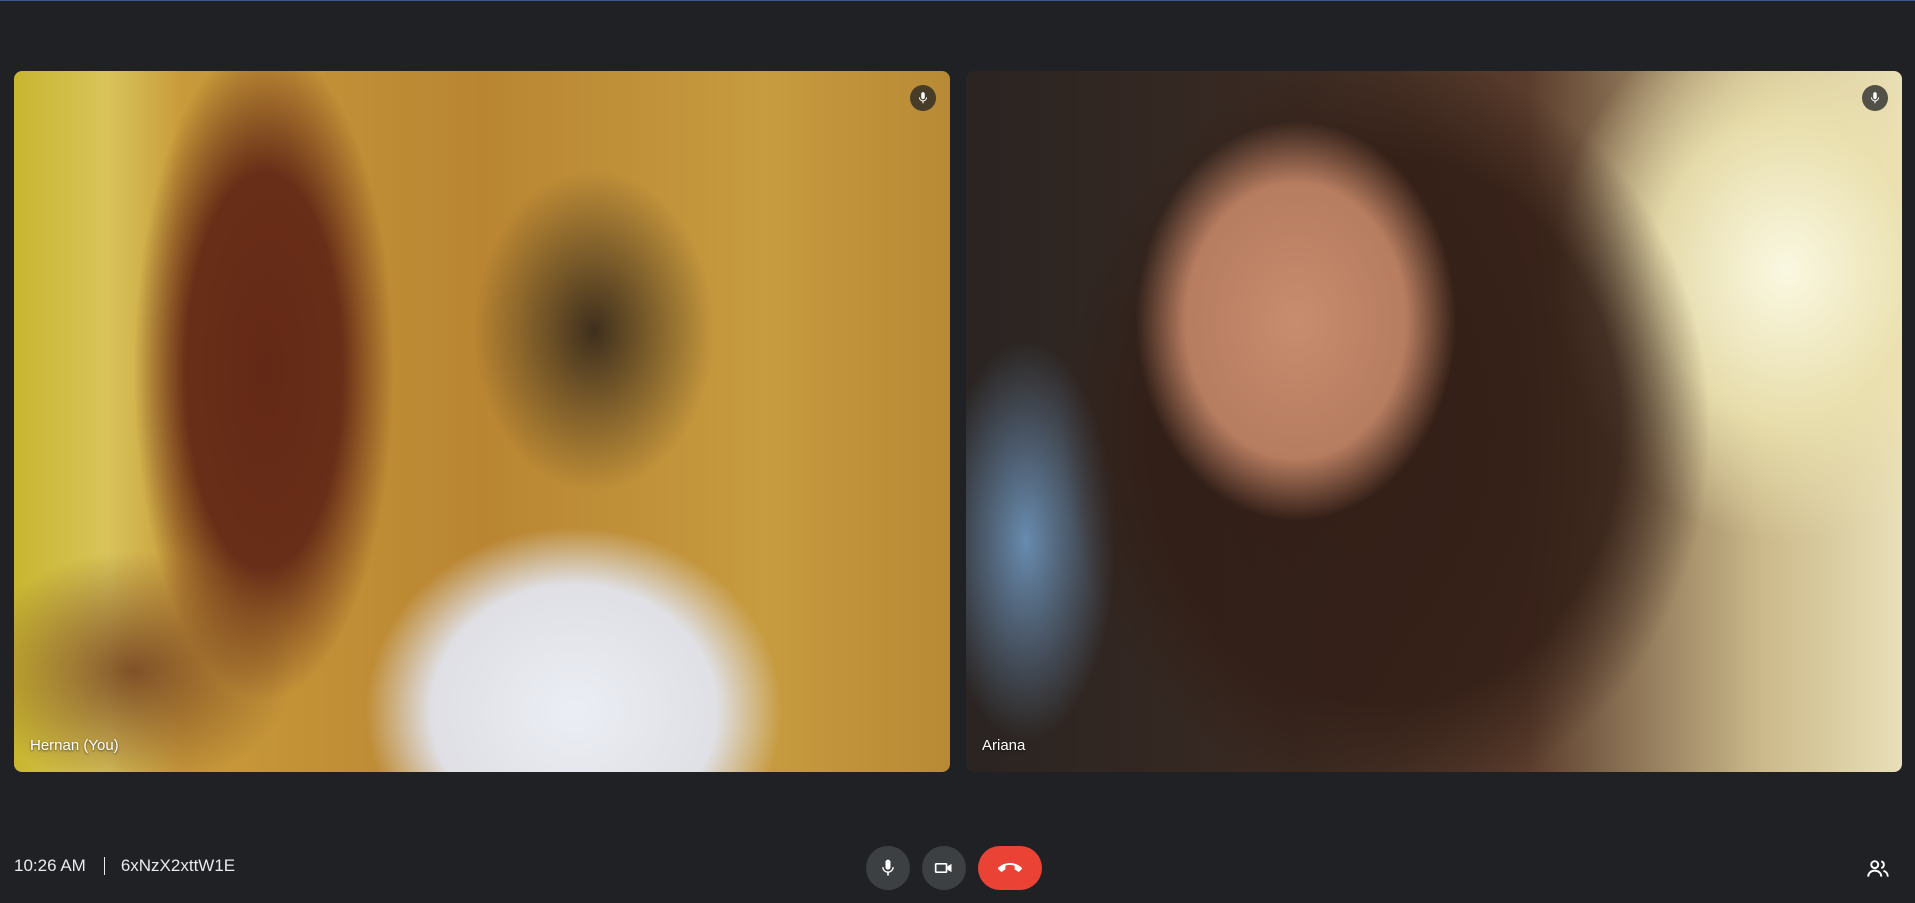 The height and width of the screenshot is (903, 1915). What do you see at coordinates (50, 865) in the screenshot?
I see `meeting-time: 10:26 AM` at bounding box center [50, 865].